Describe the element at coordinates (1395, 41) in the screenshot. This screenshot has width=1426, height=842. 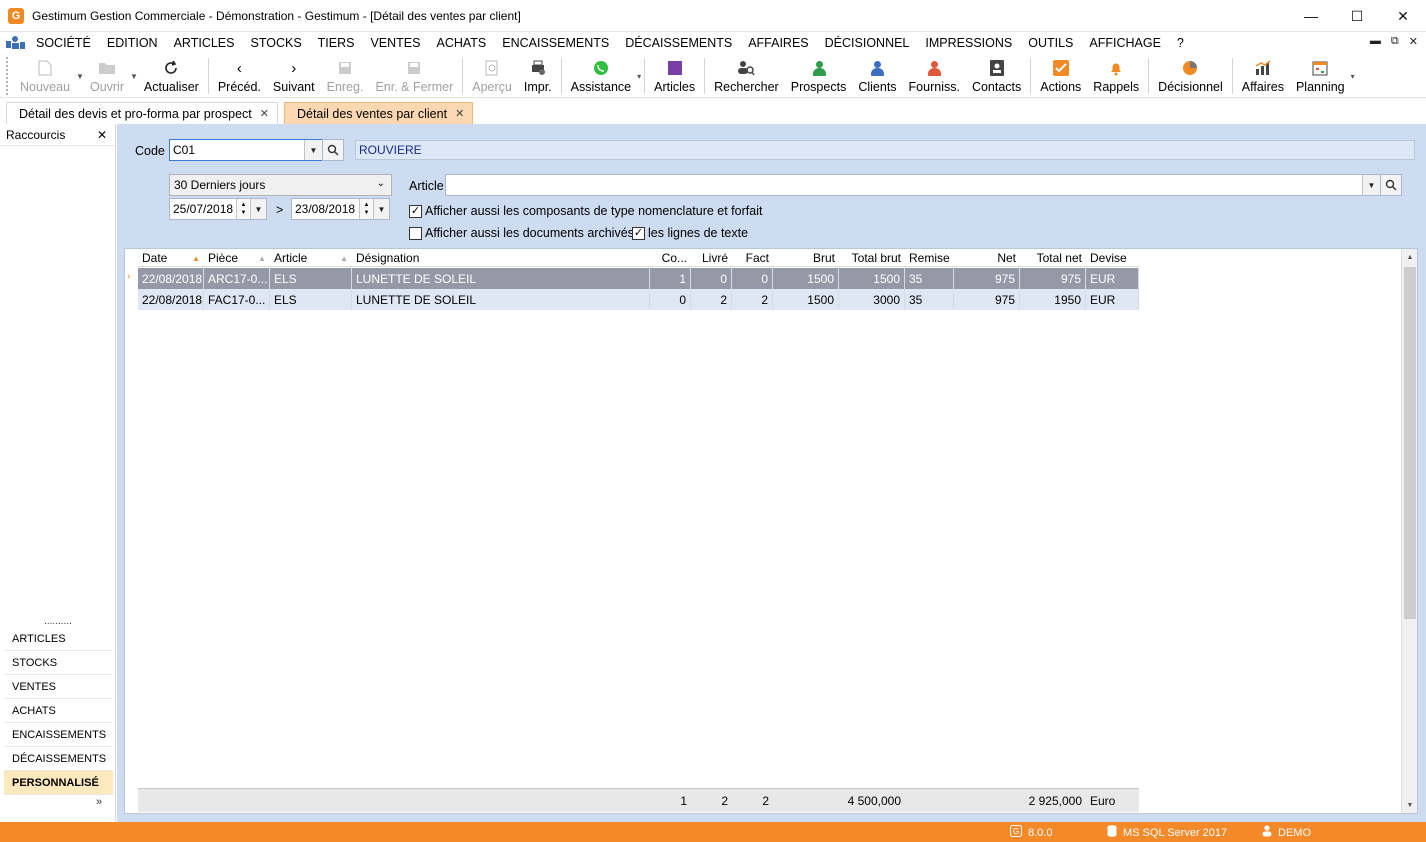
I see `mdi-restore-button: ⧉` at that location.